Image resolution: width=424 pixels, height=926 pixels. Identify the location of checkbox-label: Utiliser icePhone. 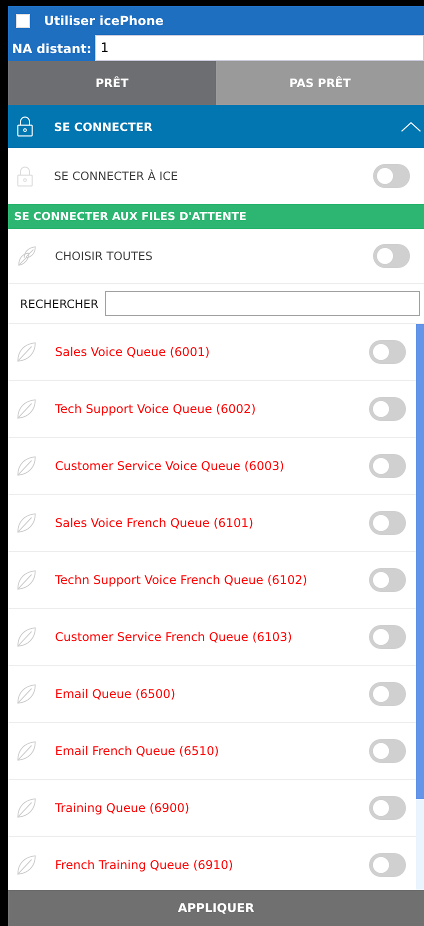
(104, 20).